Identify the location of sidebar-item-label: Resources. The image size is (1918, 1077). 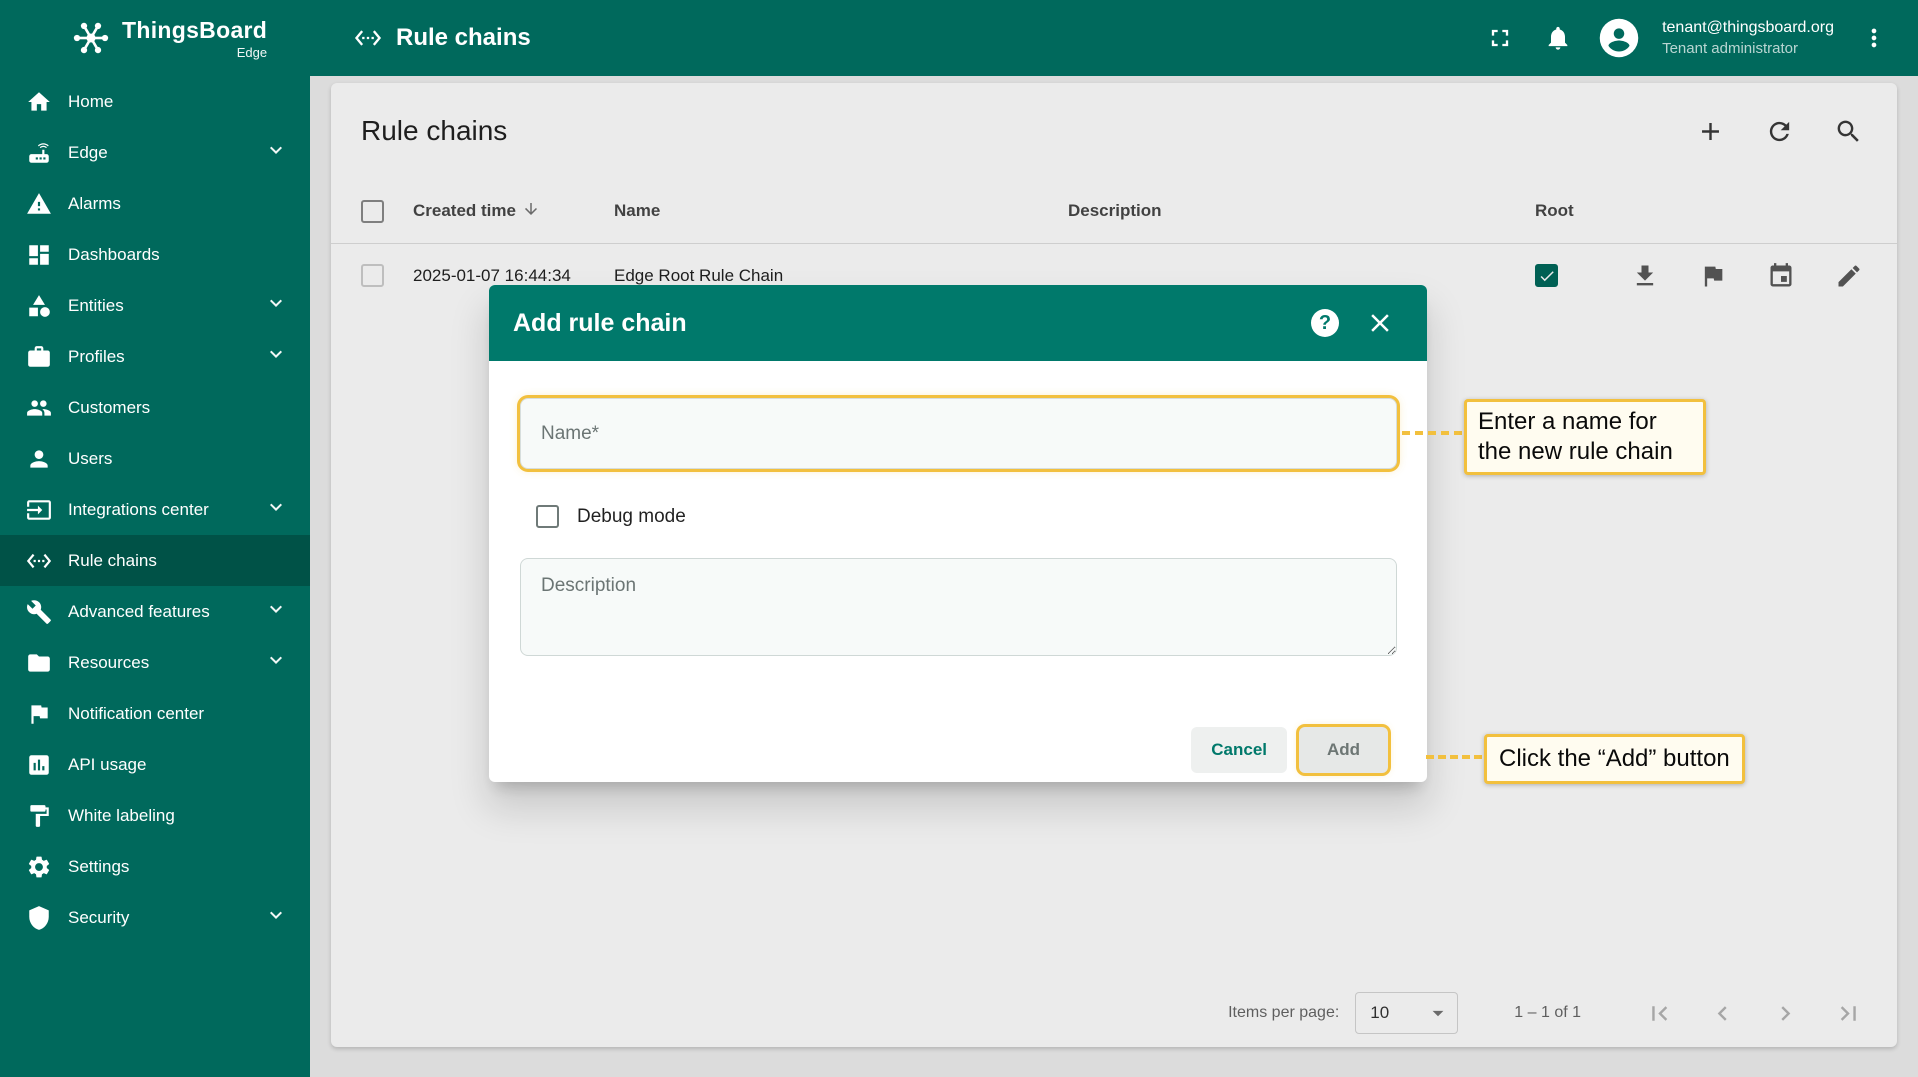
(109, 662).